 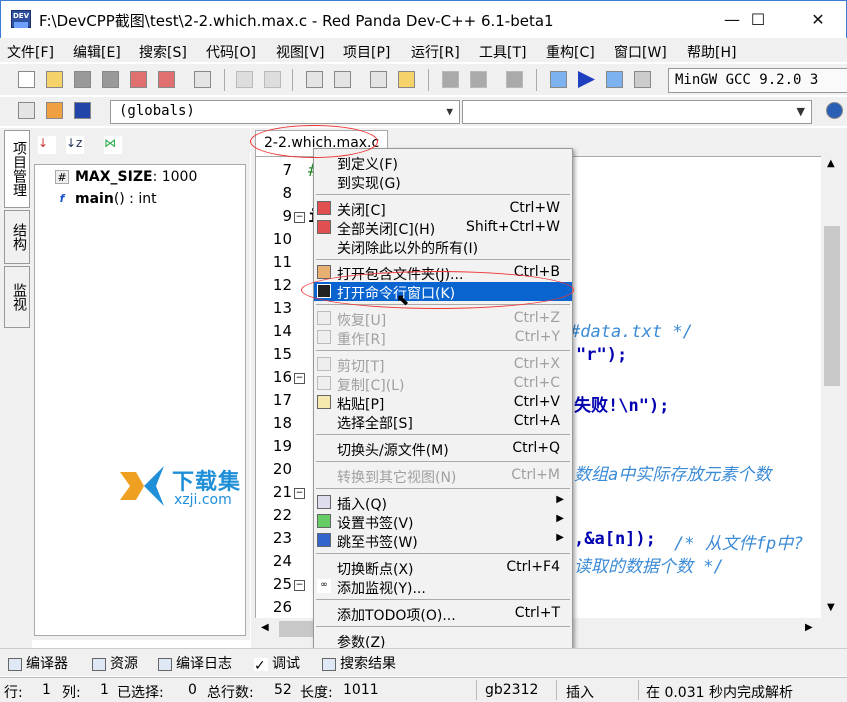 I want to click on goto-declaration-icon, so click(x=54, y=110).